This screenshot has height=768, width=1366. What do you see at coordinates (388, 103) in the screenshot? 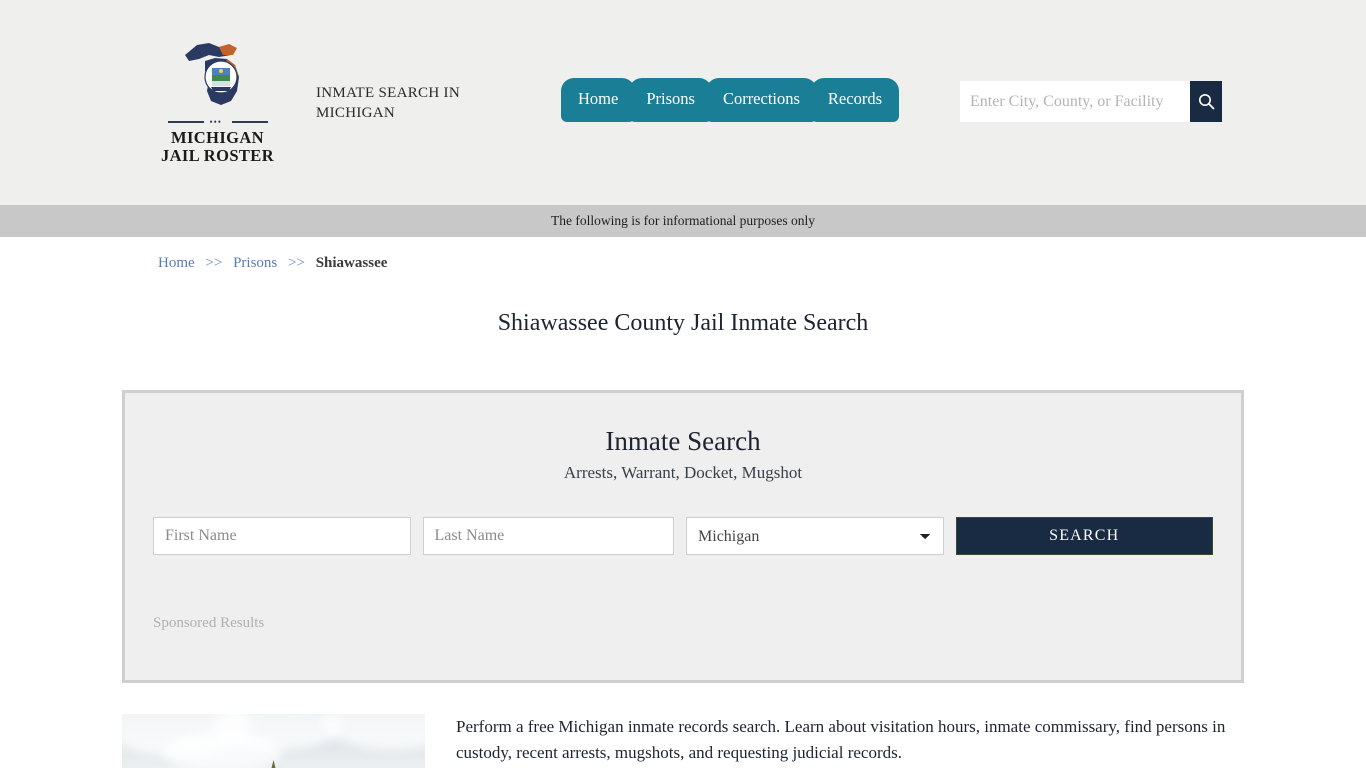
I see `site-tagline: INMATE SEARCH IN MICHIGAN` at bounding box center [388, 103].